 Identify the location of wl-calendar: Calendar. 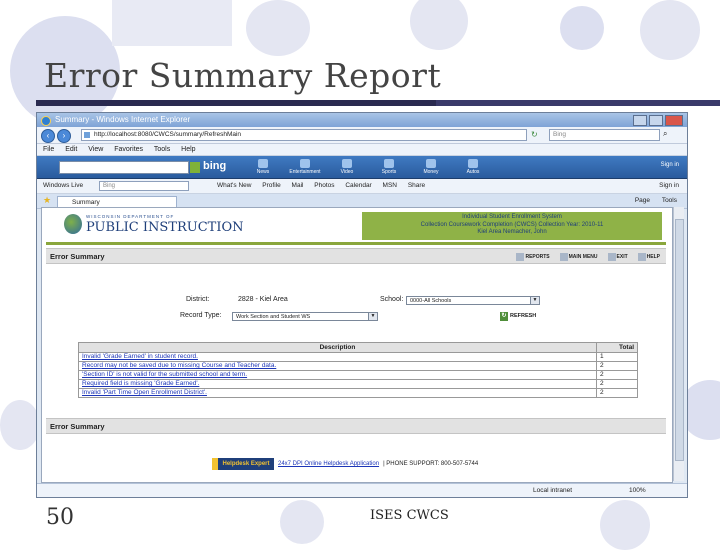
(358, 185).